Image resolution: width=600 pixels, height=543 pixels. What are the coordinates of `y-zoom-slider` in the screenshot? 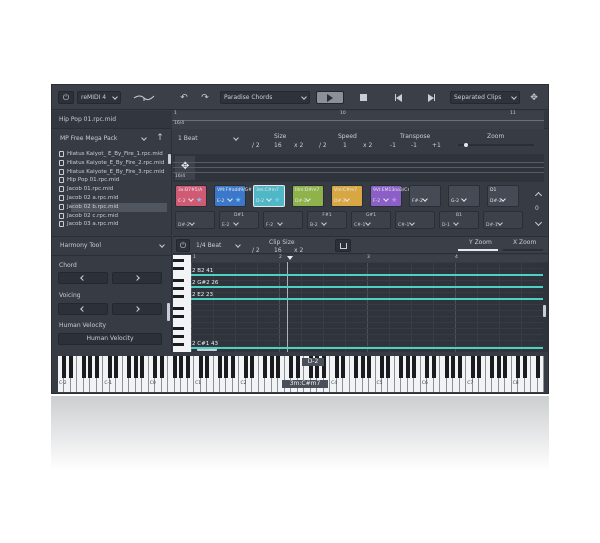 It's located at (478, 250).